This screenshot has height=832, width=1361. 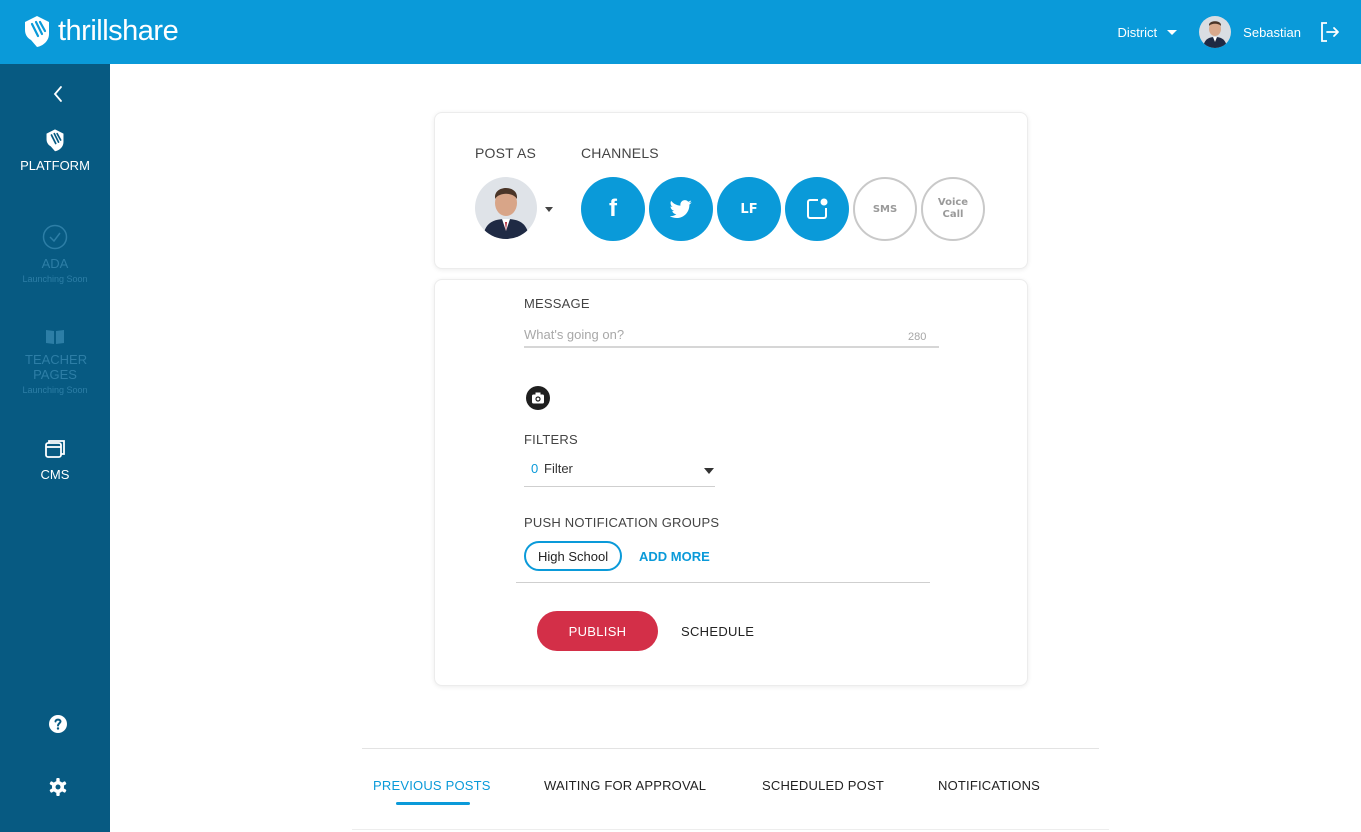 What do you see at coordinates (55, 460) in the screenshot?
I see `sidebar-item-cms: CMS` at bounding box center [55, 460].